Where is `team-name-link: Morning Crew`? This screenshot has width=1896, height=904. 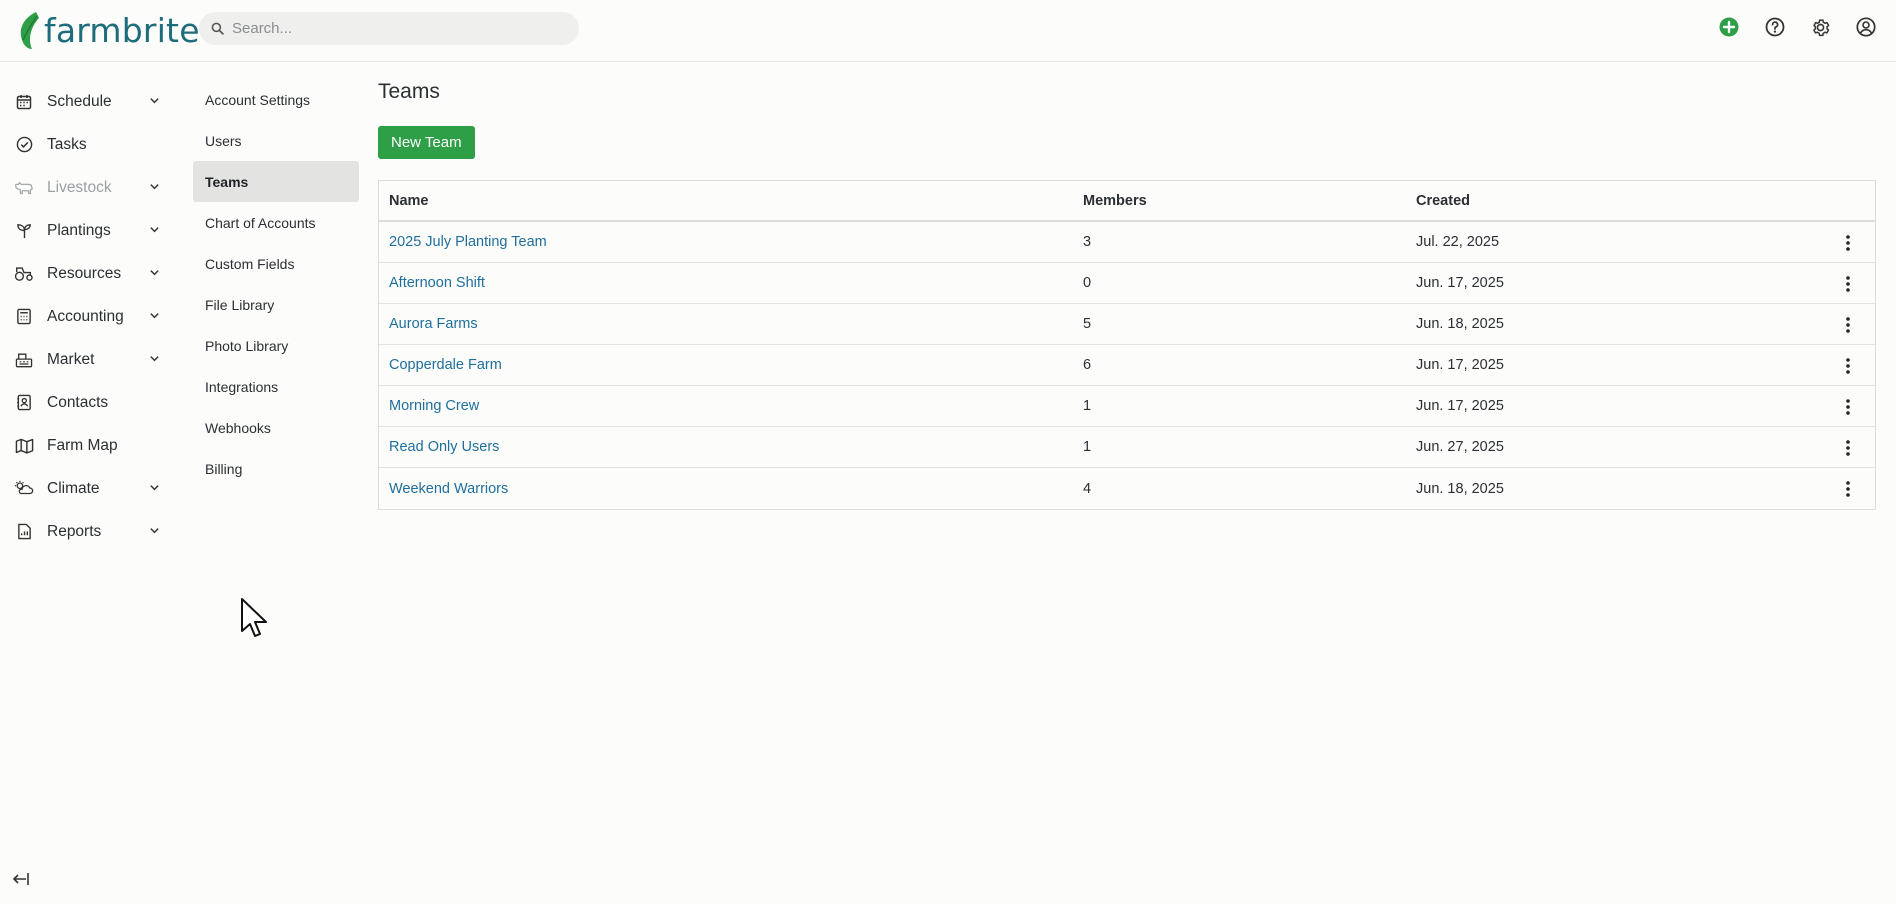
team-name-link: Morning Crew is located at coordinates (434, 406).